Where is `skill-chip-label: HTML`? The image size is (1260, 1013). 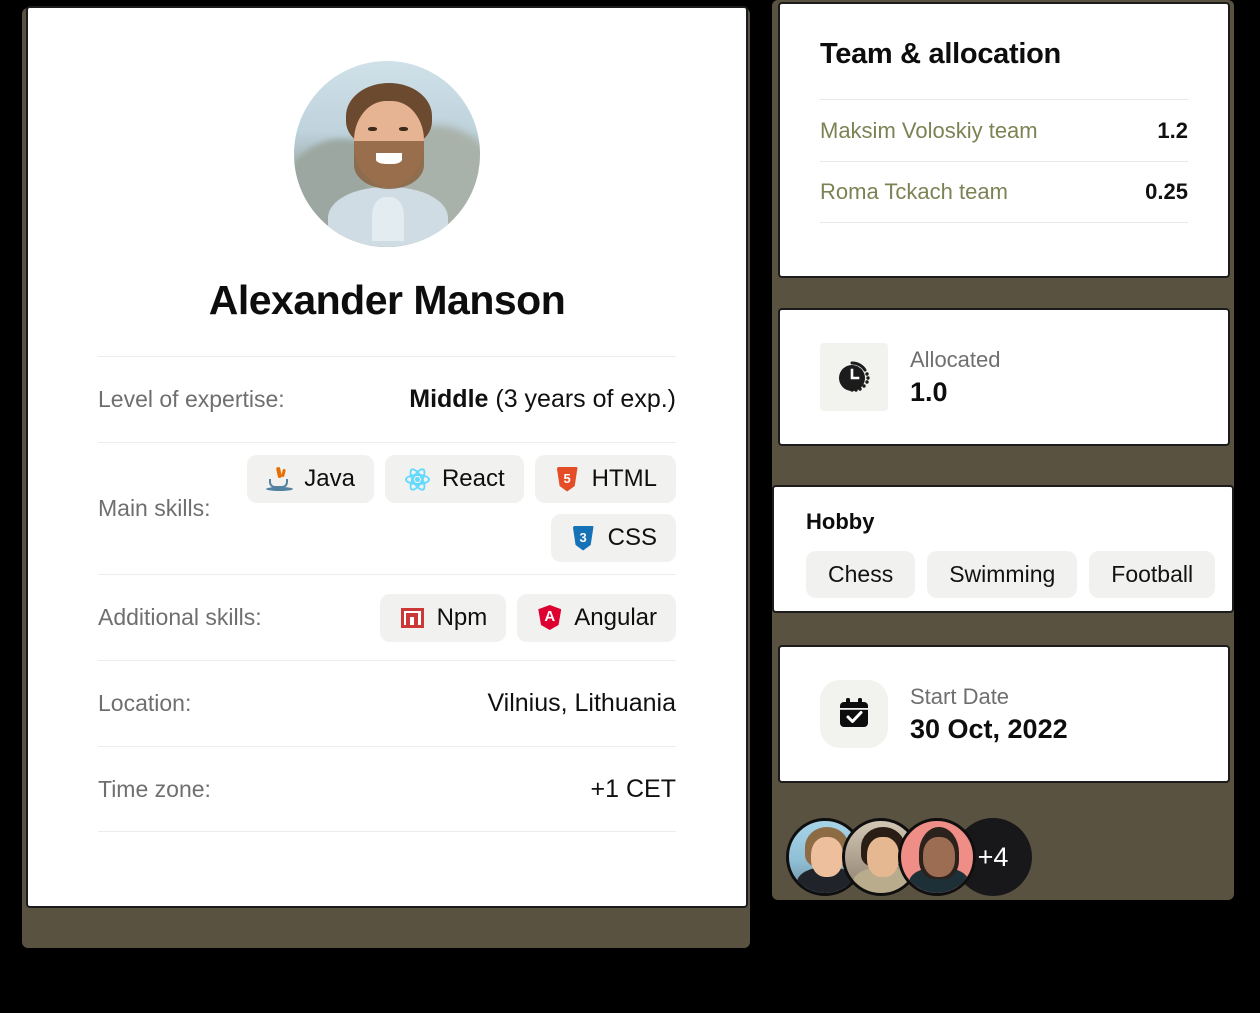 skill-chip-label: HTML is located at coordinates (624, 478).